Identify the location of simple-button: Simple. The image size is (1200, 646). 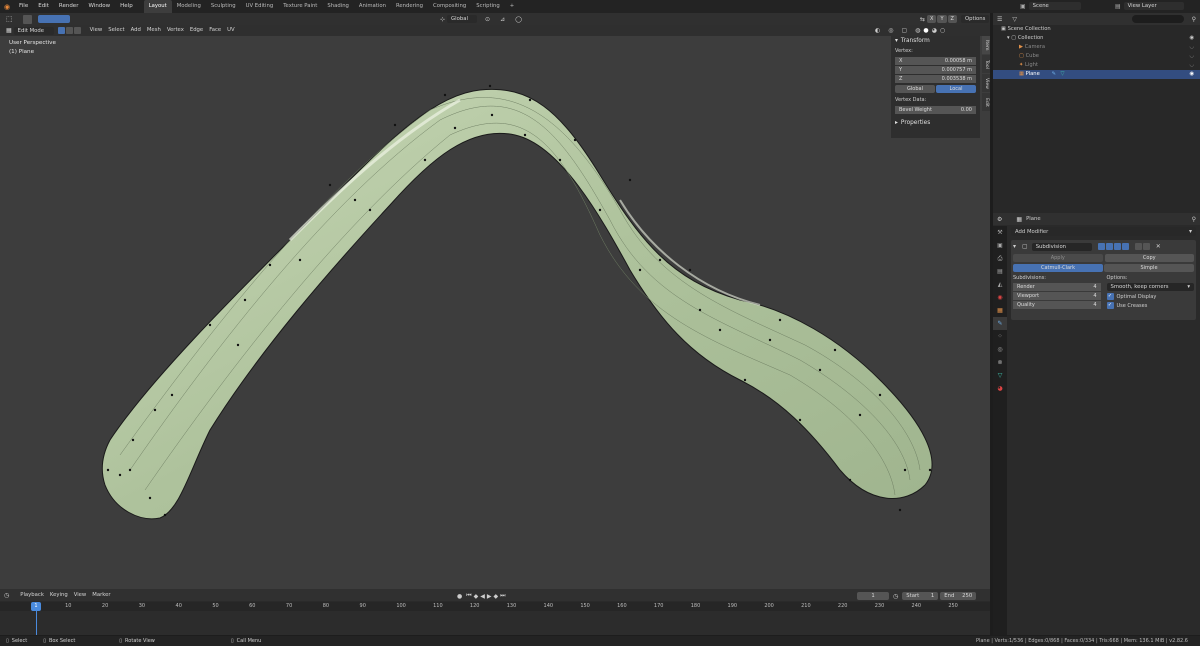
(1149, 268).